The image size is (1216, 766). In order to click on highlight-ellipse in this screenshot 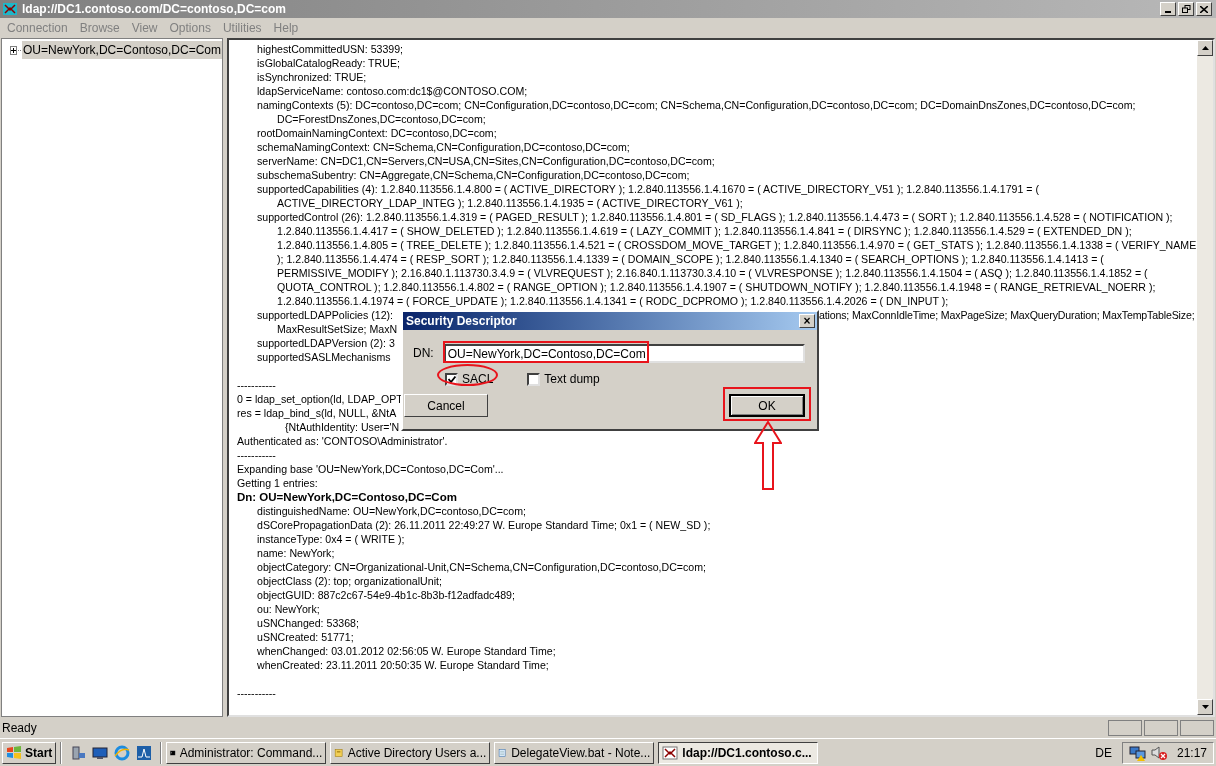, I will do `click(467, 375)`.